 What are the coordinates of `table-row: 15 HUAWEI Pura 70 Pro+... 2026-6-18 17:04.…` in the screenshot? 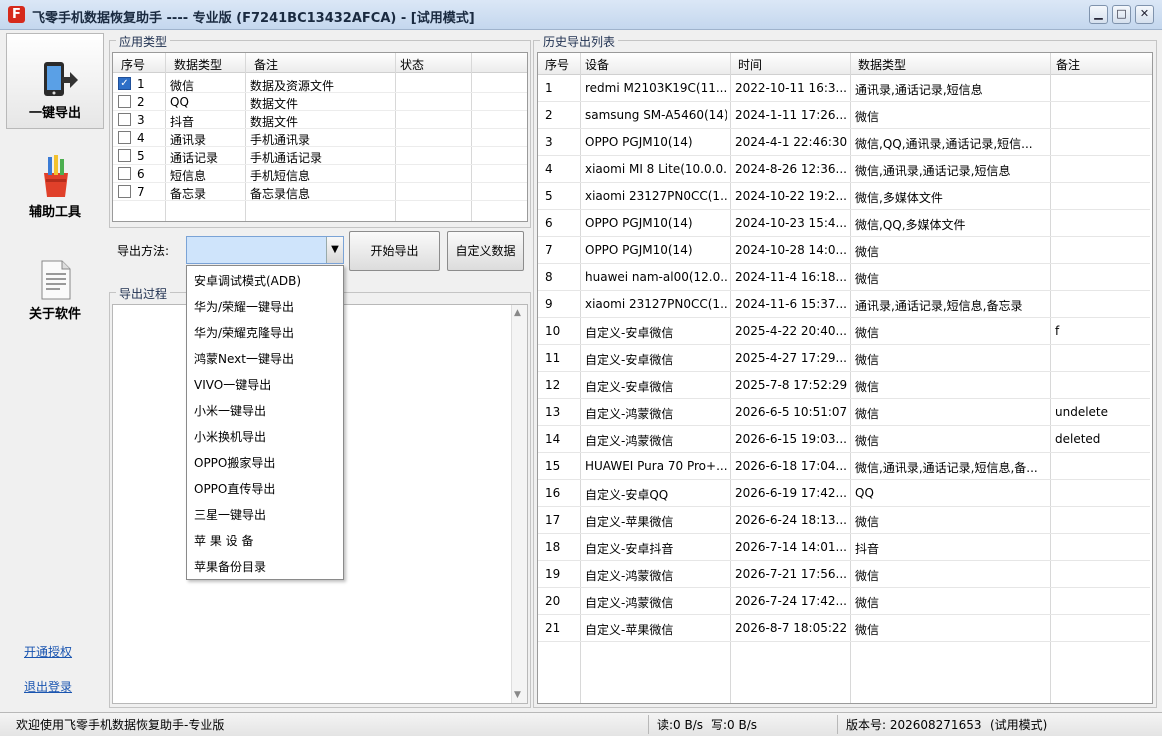 It's located at (844, 466).